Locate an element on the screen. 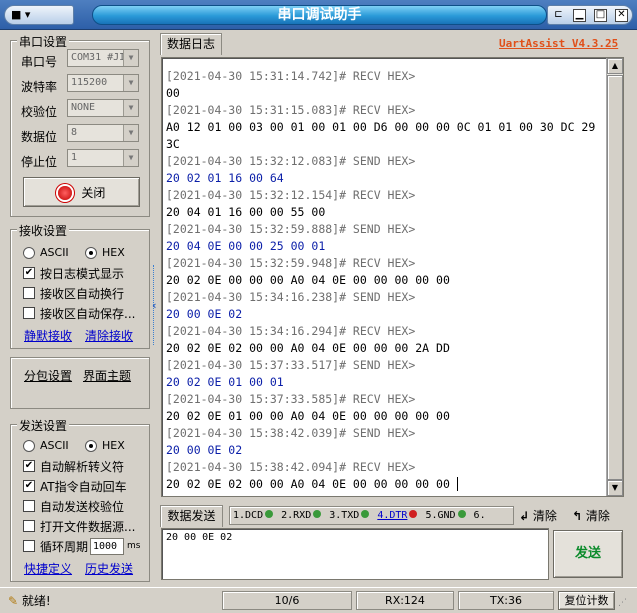  pin-6: 6. is located at coordinates (480, 515).